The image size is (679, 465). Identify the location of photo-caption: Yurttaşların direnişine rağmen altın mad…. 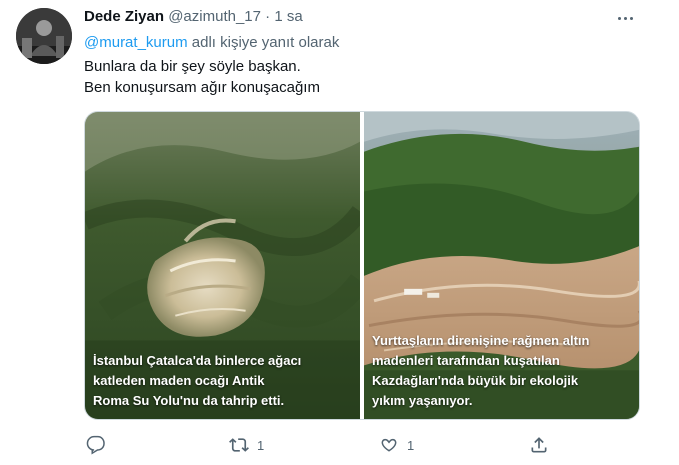
(480, 371).